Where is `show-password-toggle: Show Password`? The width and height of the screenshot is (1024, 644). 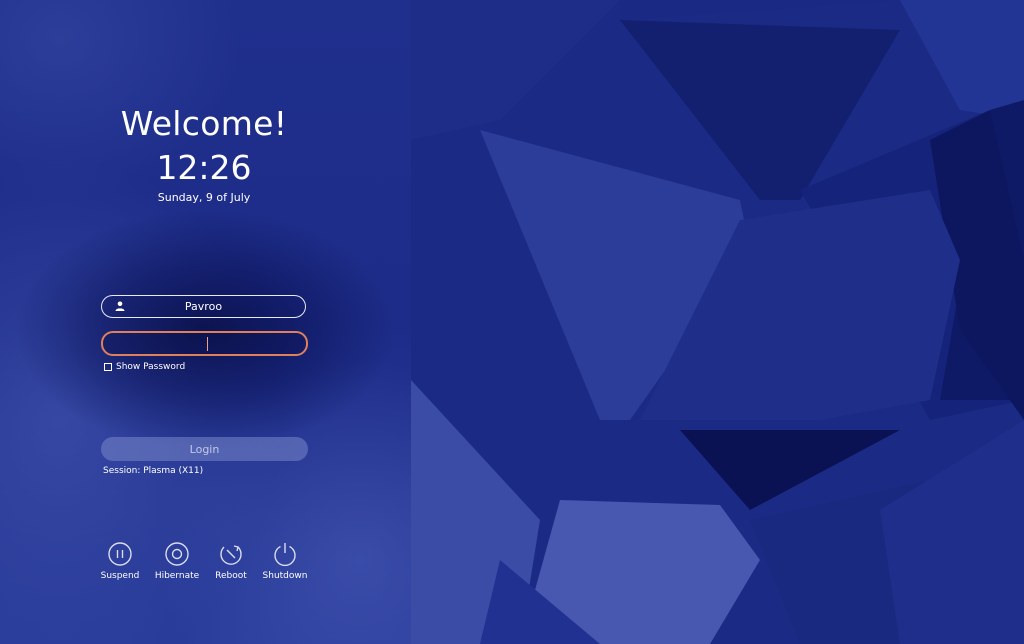
show-password-toggle: Show Password is located at coordinates (144, 367).